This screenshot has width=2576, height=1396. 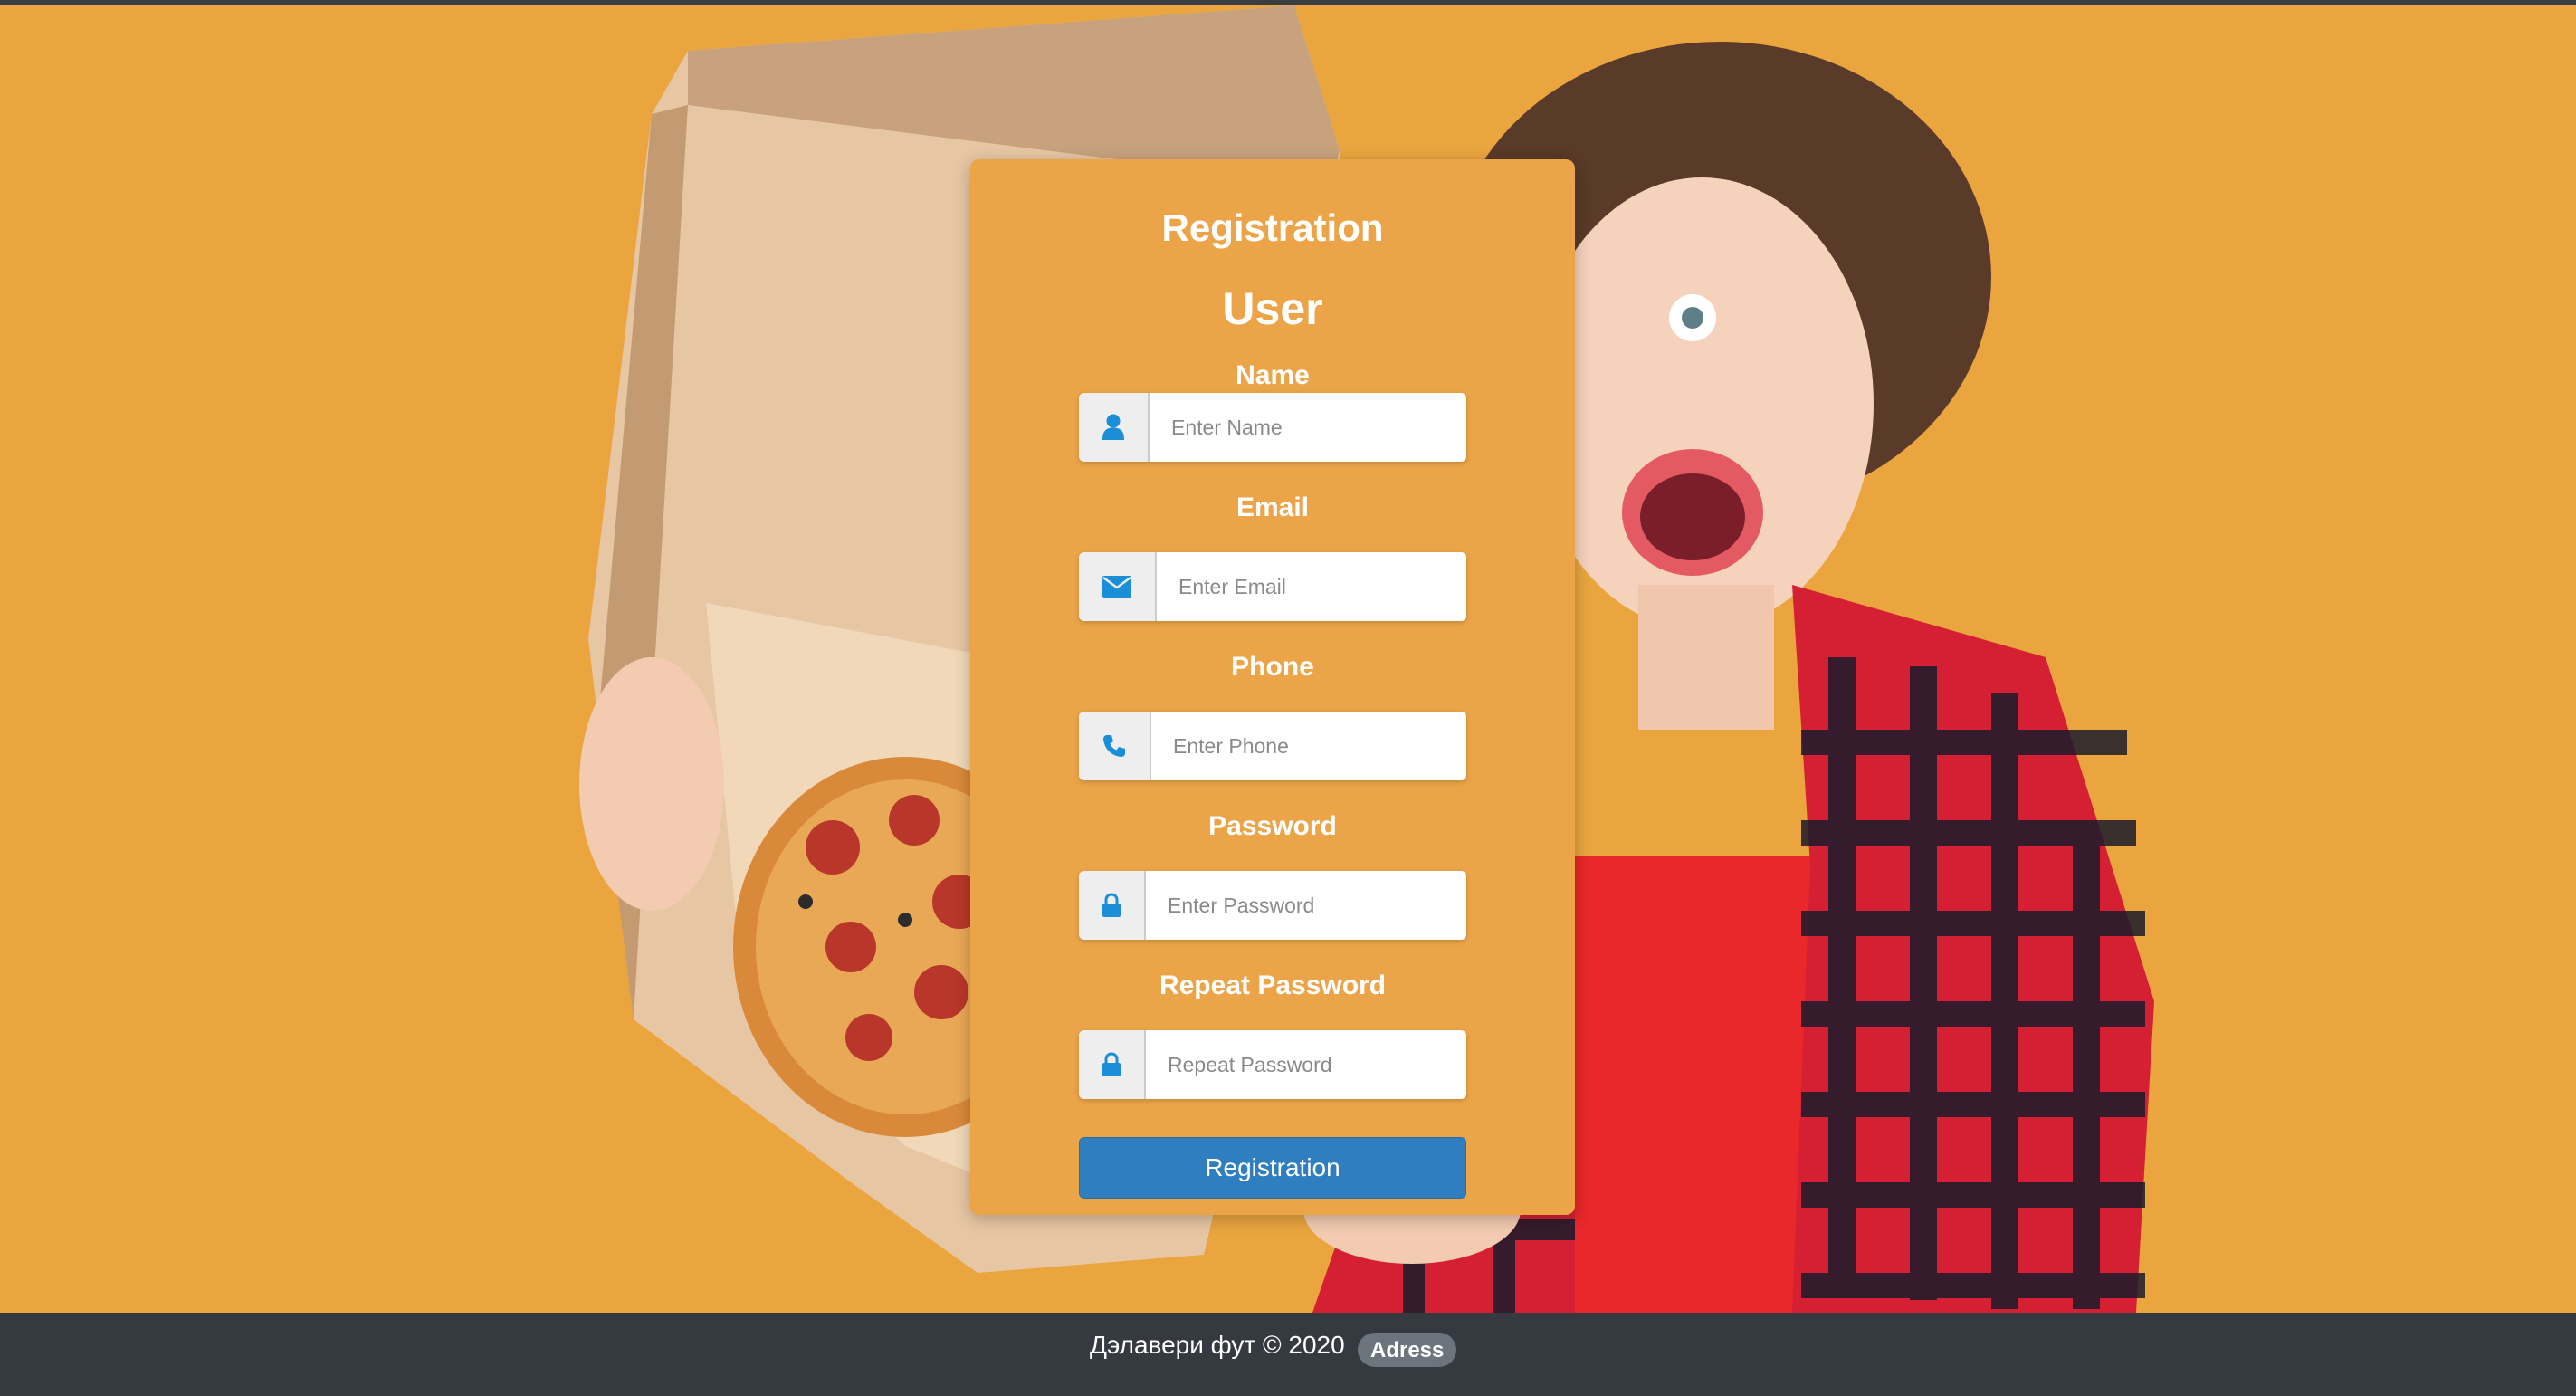 What do you see at coordinates (1408, 1350) in the screenshot?
I see `address-badge: Adress` at bounding box center [1408, 1350].